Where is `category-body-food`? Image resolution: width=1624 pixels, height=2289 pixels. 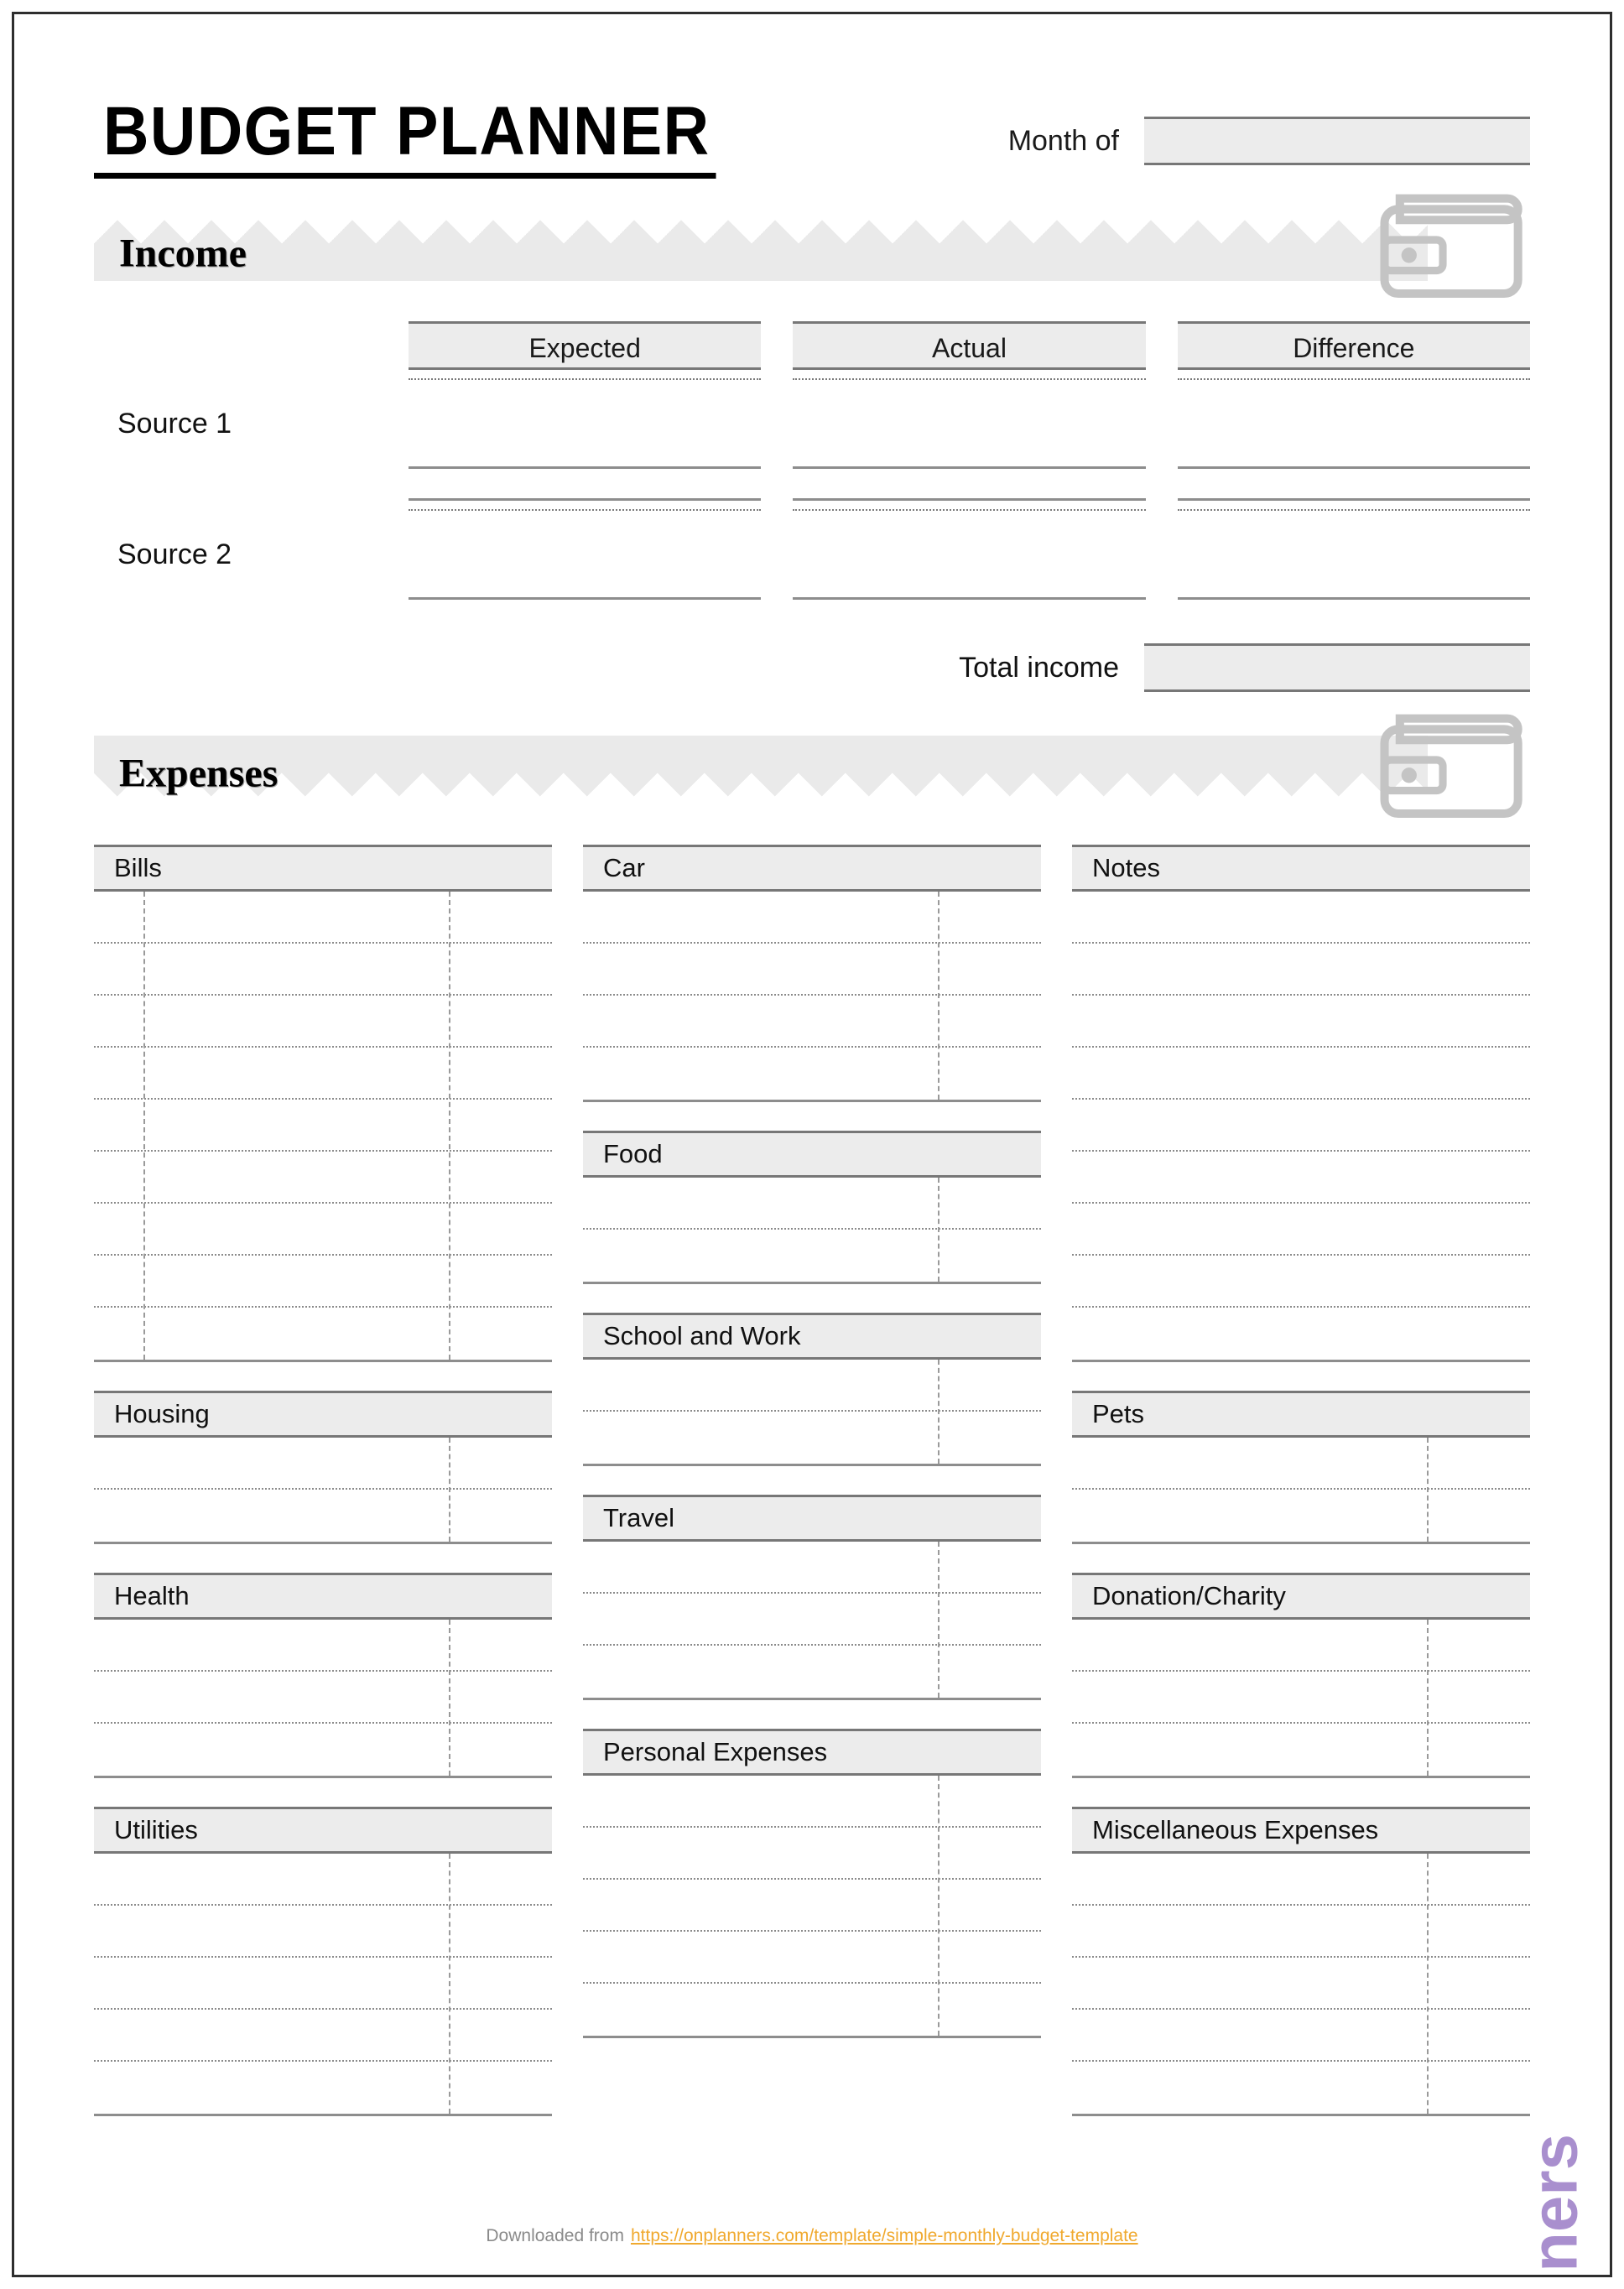 category-body-food is located at coordinates (812, 1231).